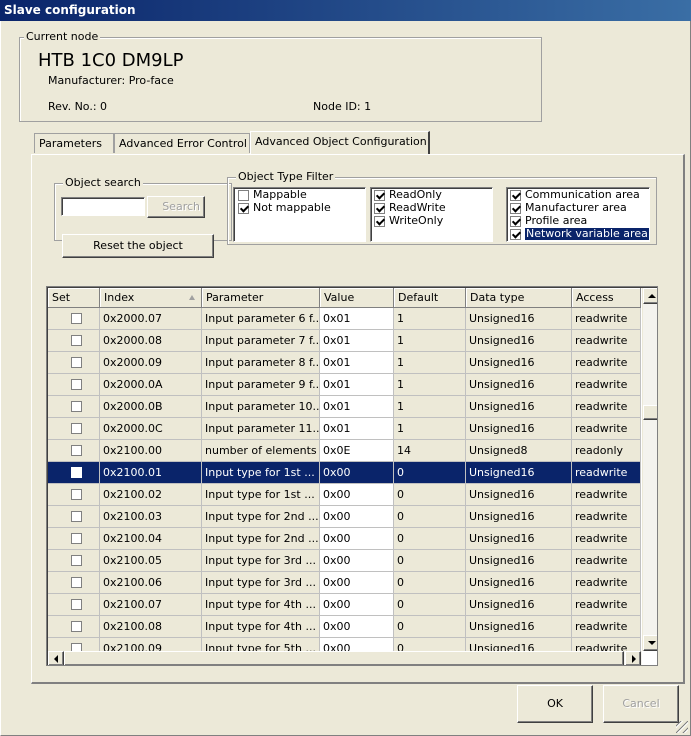  What do you see at coordinates (151, 298) in the screenshot?
I see `column-index: Index` at bounding box center [151, 298].